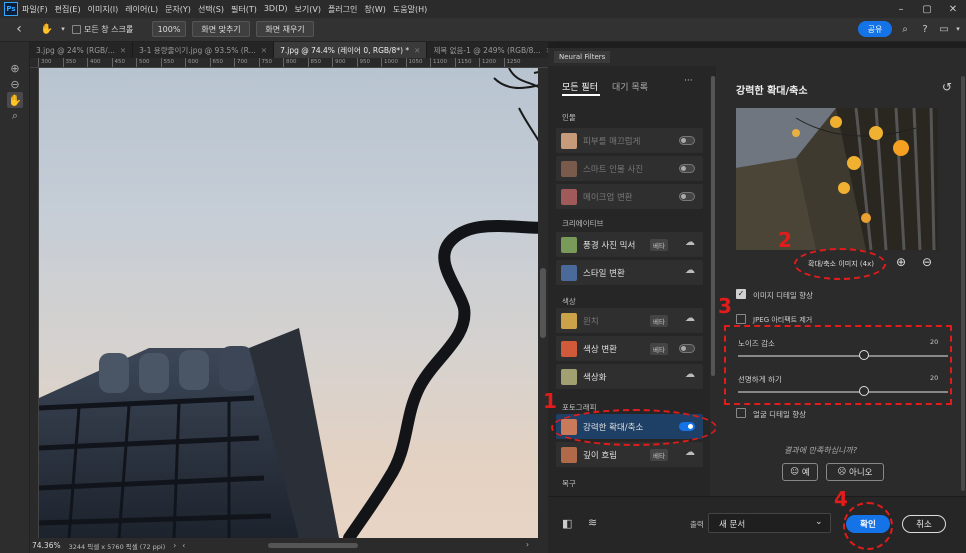  Describe the element at coordinates (629, 348) in the screenshot. I see `filter-item: 색상 변환 베타` at that location.